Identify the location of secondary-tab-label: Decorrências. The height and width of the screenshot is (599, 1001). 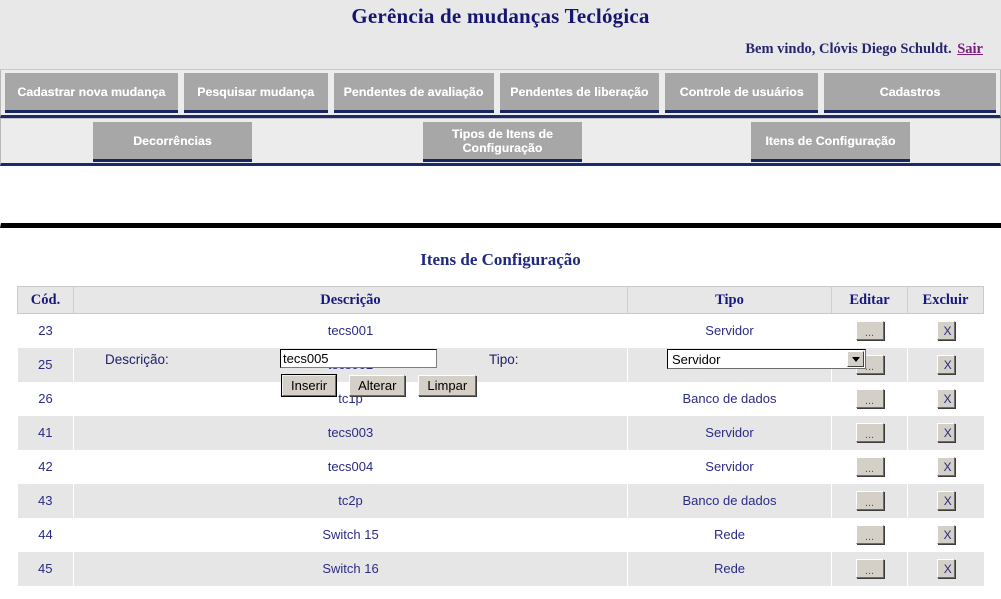
(172, 140).